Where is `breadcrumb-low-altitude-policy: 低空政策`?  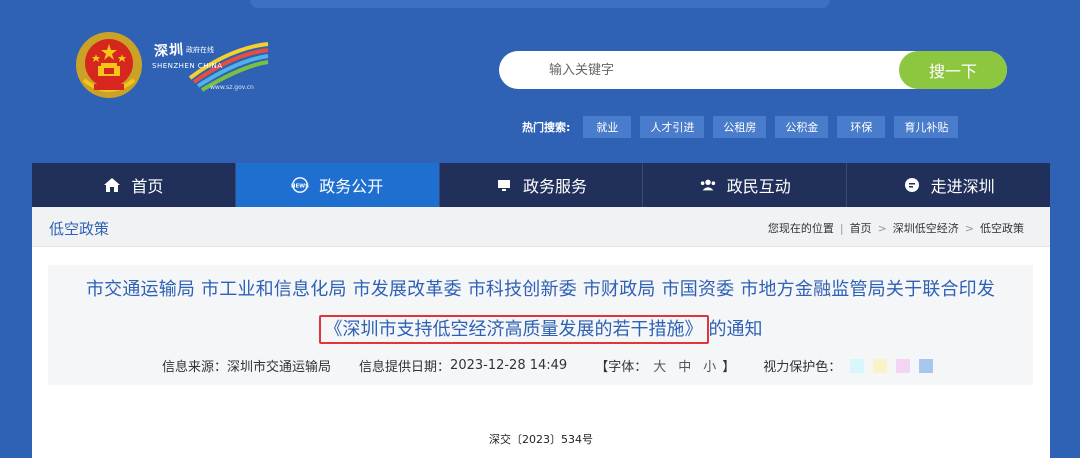
breadcrumb-low-altitude-policy: 低空政策 is located at coordinates (1002, 228).